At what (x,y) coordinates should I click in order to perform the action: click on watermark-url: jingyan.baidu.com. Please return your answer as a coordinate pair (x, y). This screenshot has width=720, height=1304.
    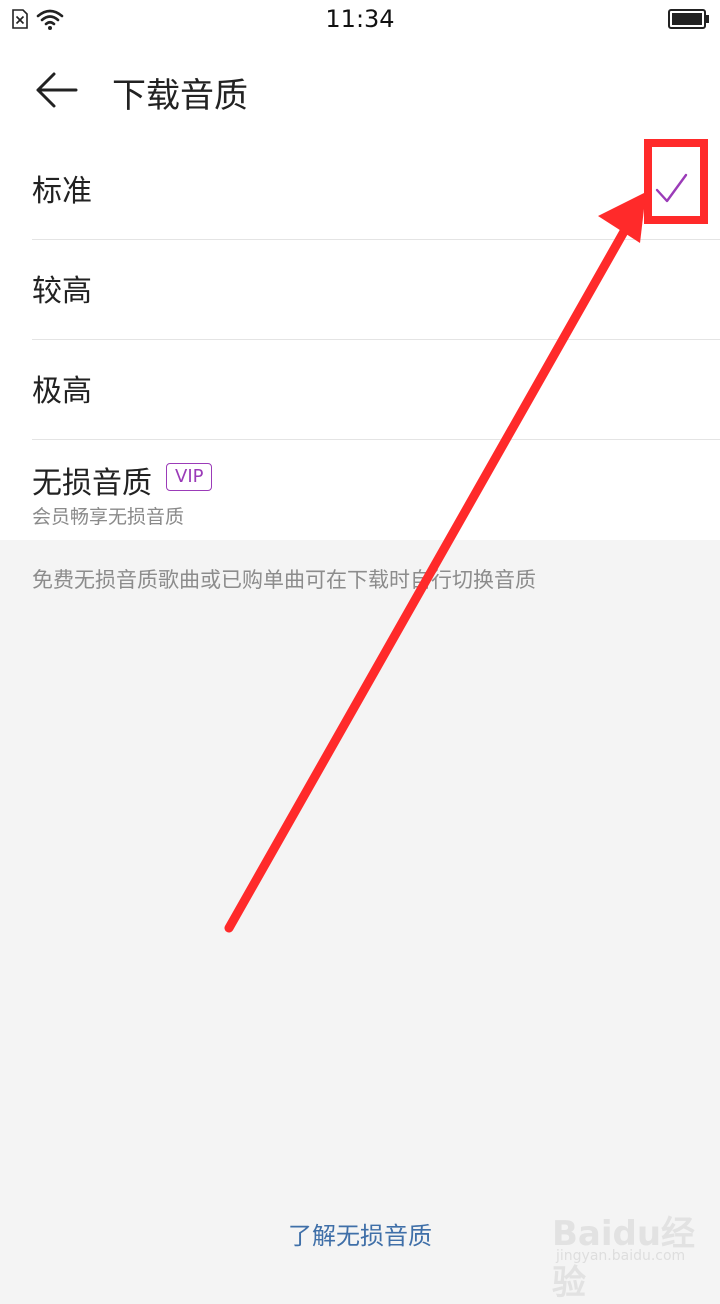
    Looking at the image, I should click on (621, 1256).